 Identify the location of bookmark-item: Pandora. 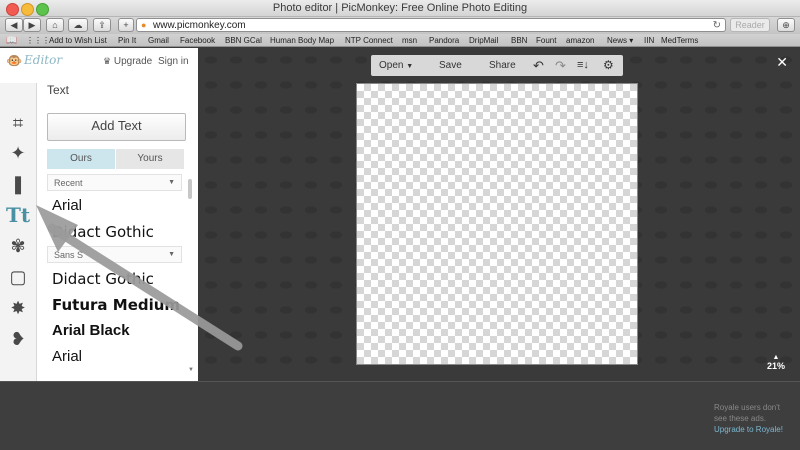
(444, 40).